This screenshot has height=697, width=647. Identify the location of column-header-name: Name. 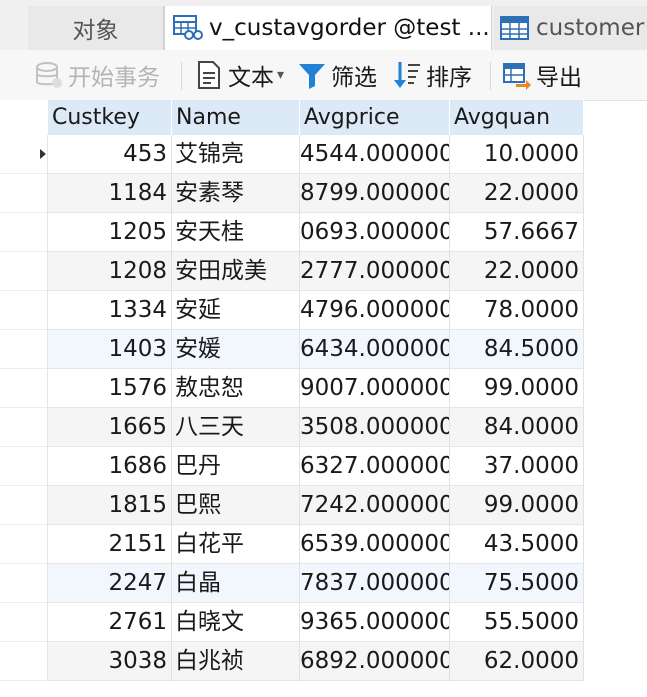
(236, 117).